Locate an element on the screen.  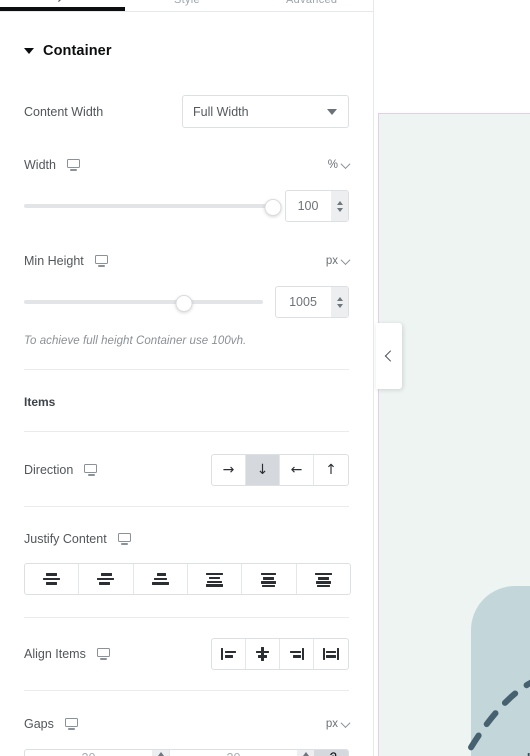
align-start-button is located at coordinates (229, 654).